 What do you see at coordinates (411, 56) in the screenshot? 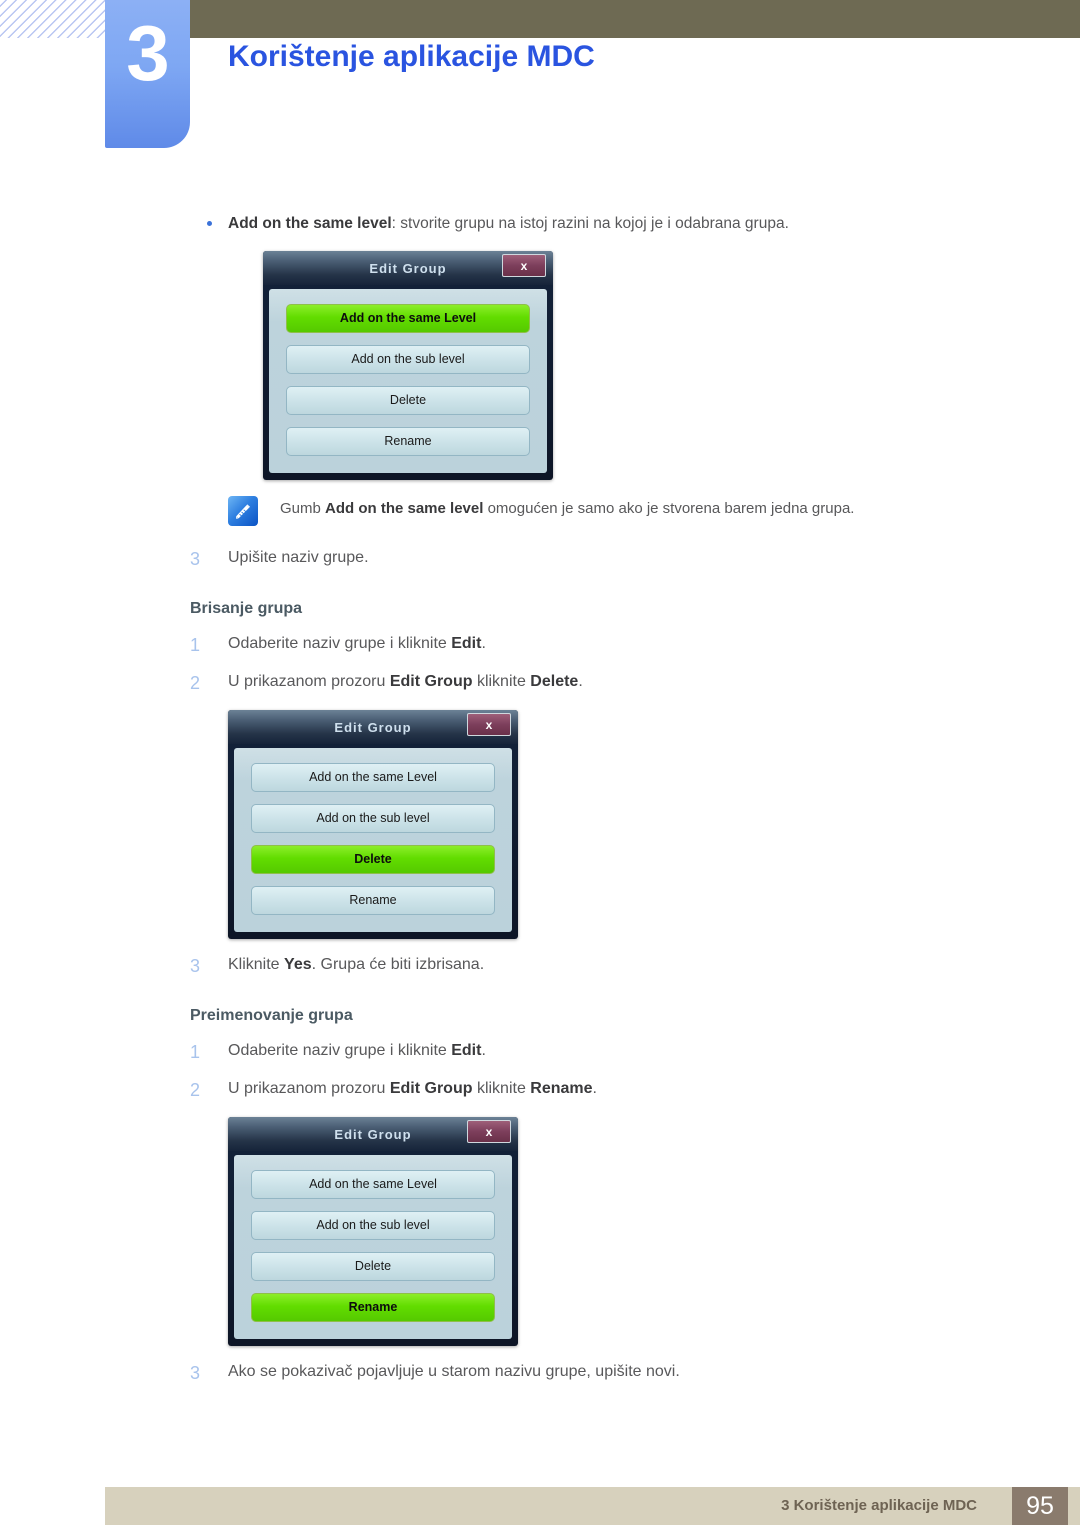
I see `page-title: Korištenje aplikacije MDC` at bounding box center [411, 56].